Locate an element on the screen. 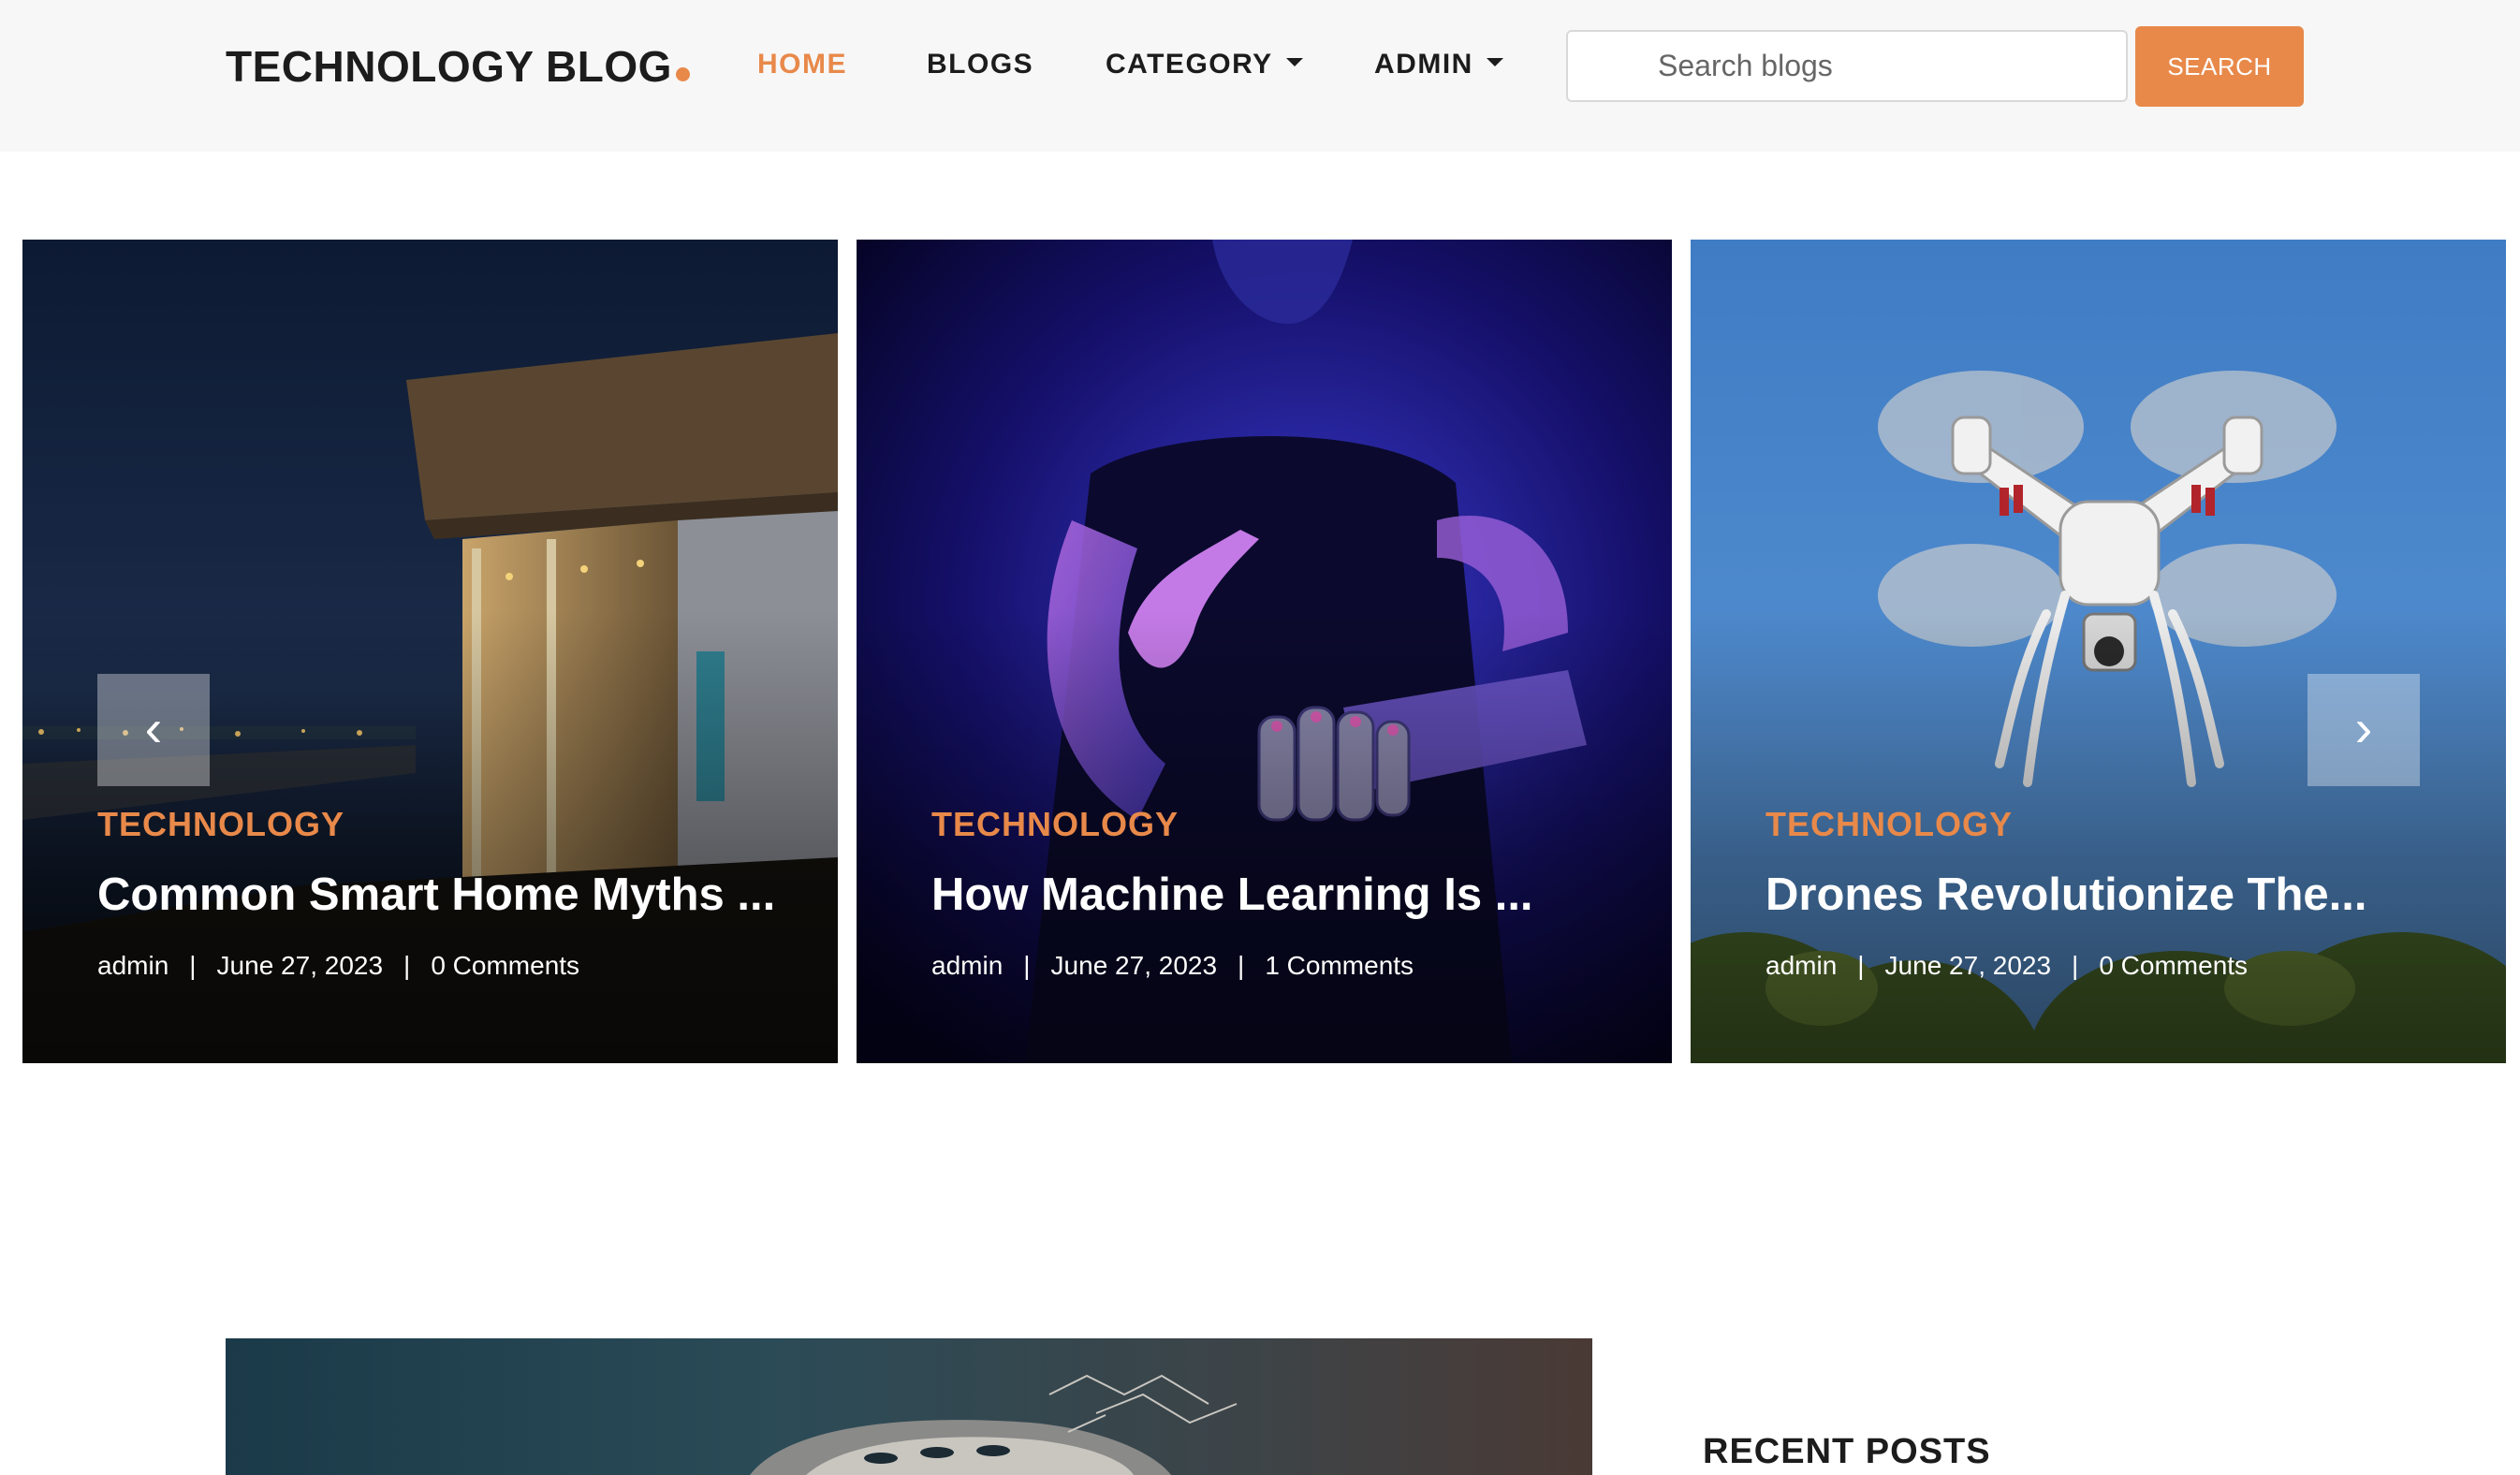  carousel-prev-button: ‹ is located at coordinates (153, 730).